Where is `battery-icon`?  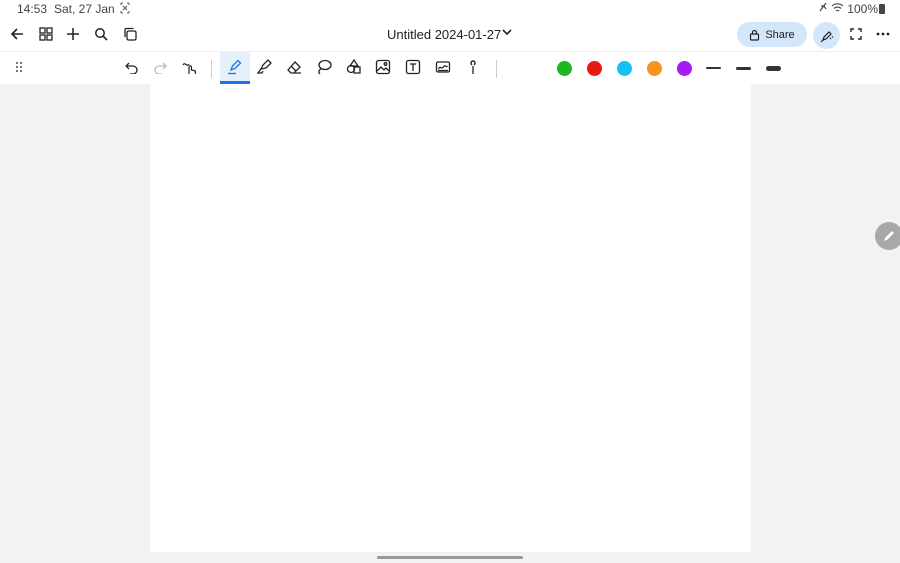 battery-icon is located at coordinates (882, 9).